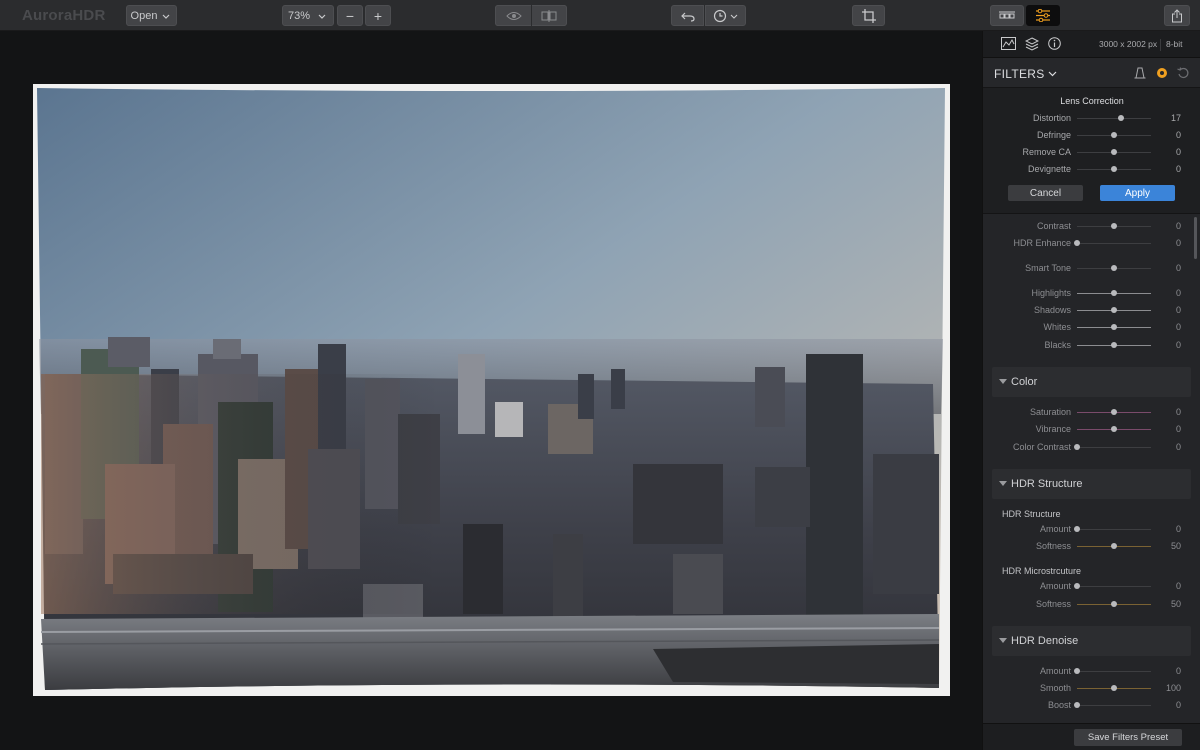 This screenshot has height=750, width=1200. I want to click on info-divider, so click(1160, 45).